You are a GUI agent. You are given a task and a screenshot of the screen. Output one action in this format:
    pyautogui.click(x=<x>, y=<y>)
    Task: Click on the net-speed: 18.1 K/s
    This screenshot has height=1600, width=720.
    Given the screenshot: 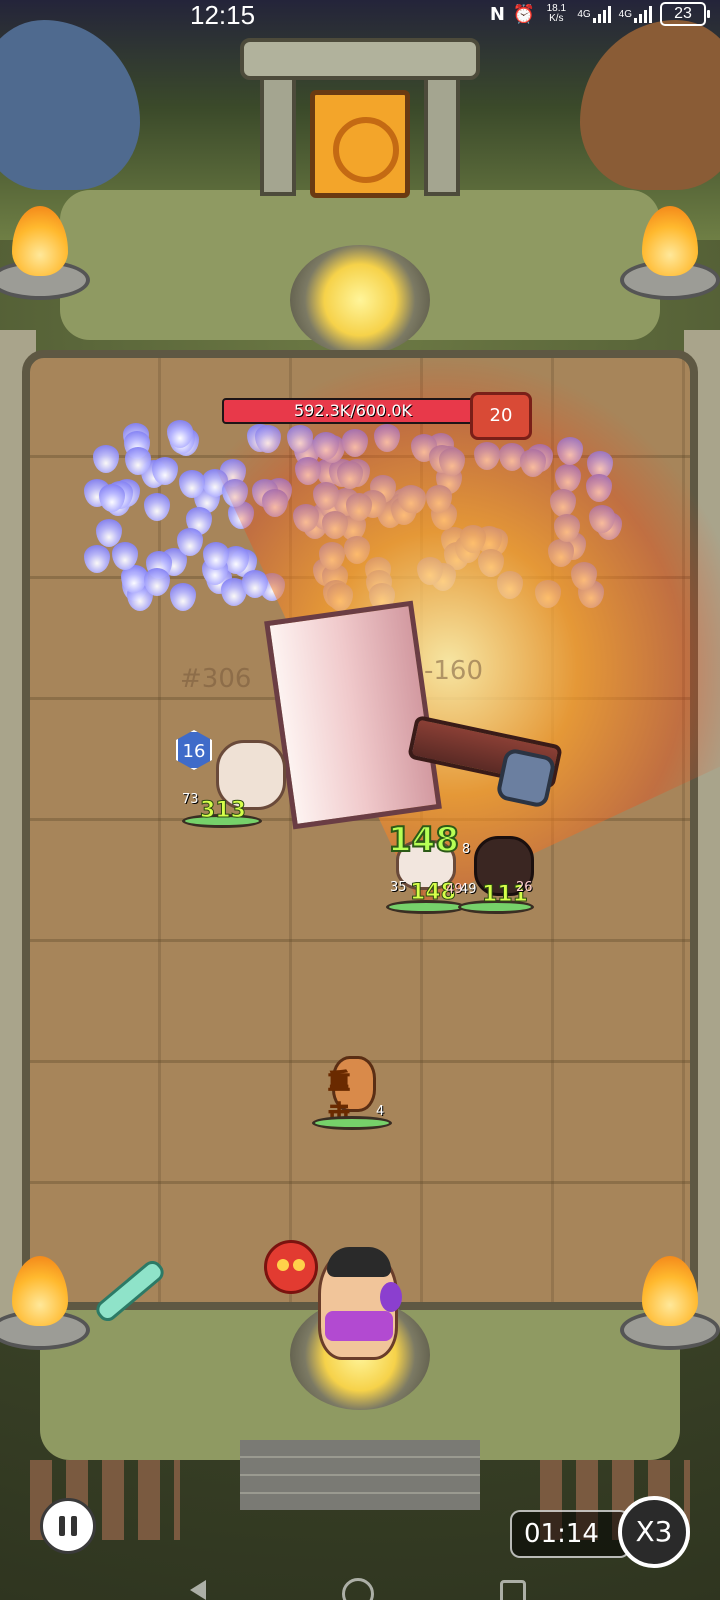 What is the action you would take?
    pyautogui.click(x=556, y=13)
    